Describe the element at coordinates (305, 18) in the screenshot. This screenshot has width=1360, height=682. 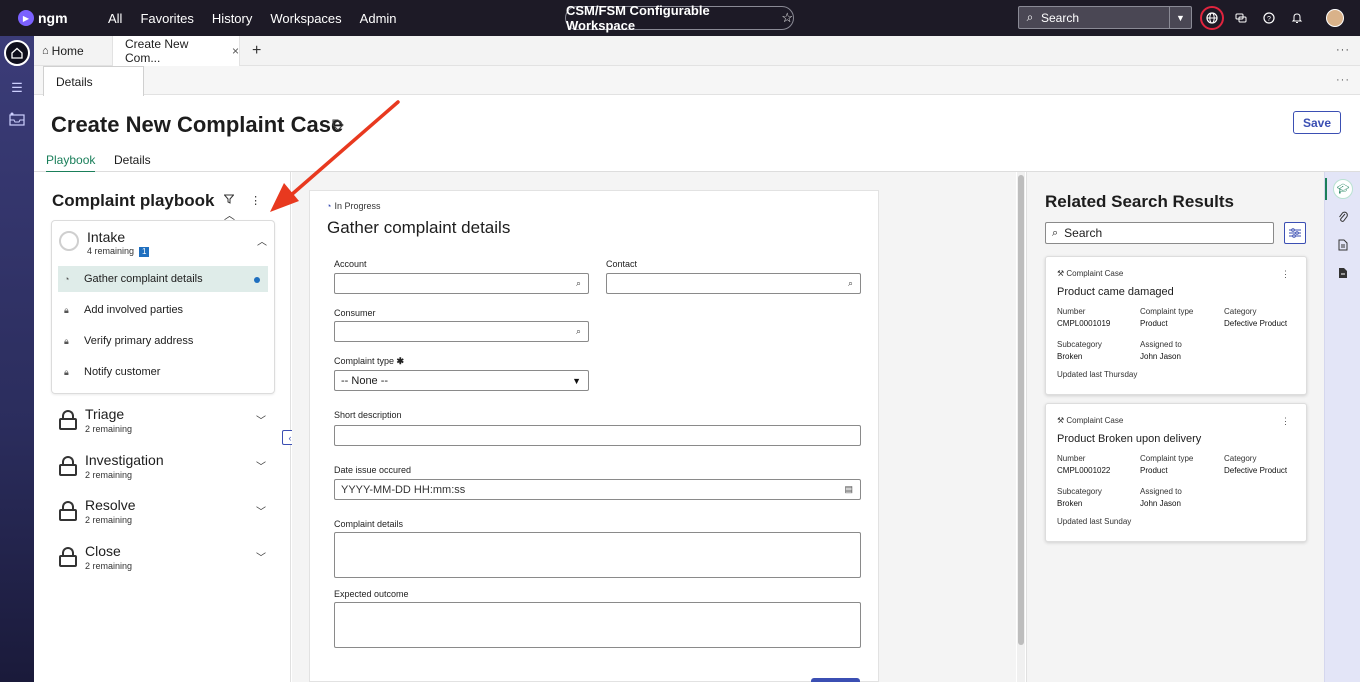
I see `menu-workspaces: Workspaces` at that location.